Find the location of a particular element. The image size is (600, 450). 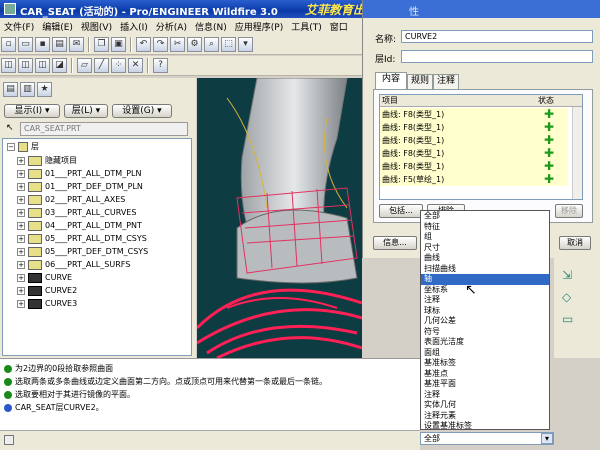

tree-root: − 层 is located at coordinates (23, 147).